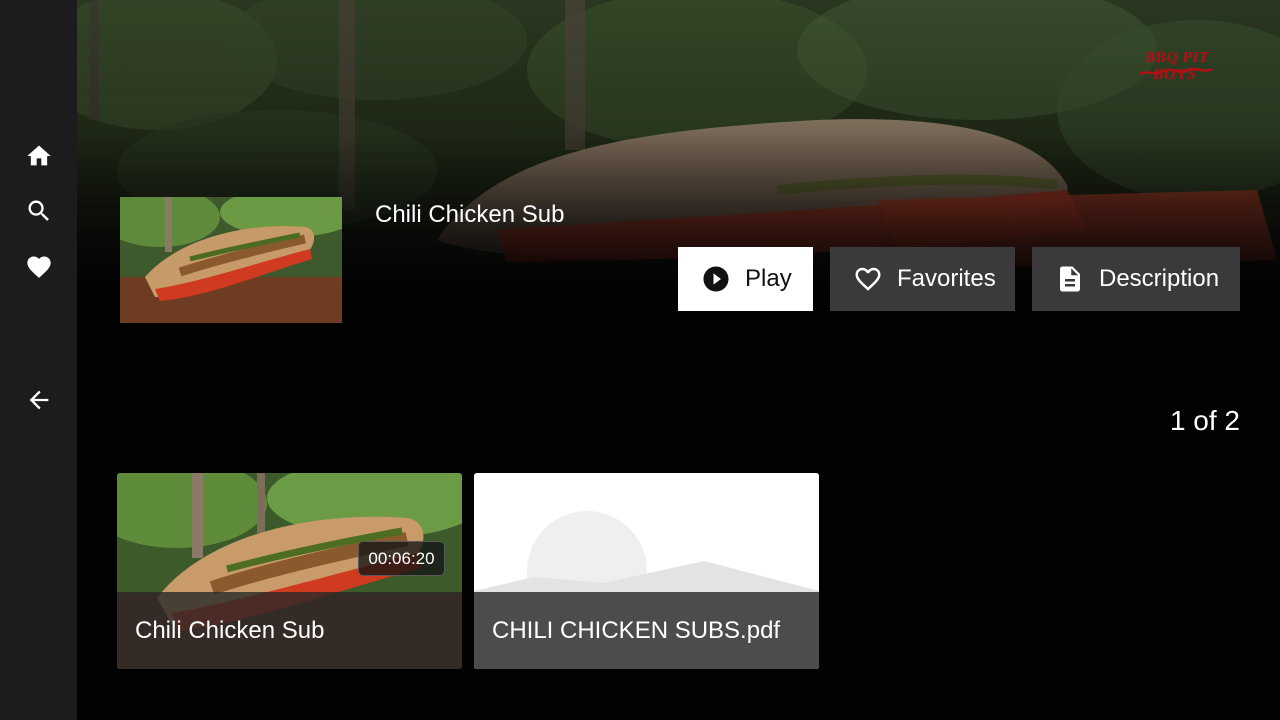 This screenshot has width=1280, height=720. I want to click on play-circle-icon, so click(716, 279).